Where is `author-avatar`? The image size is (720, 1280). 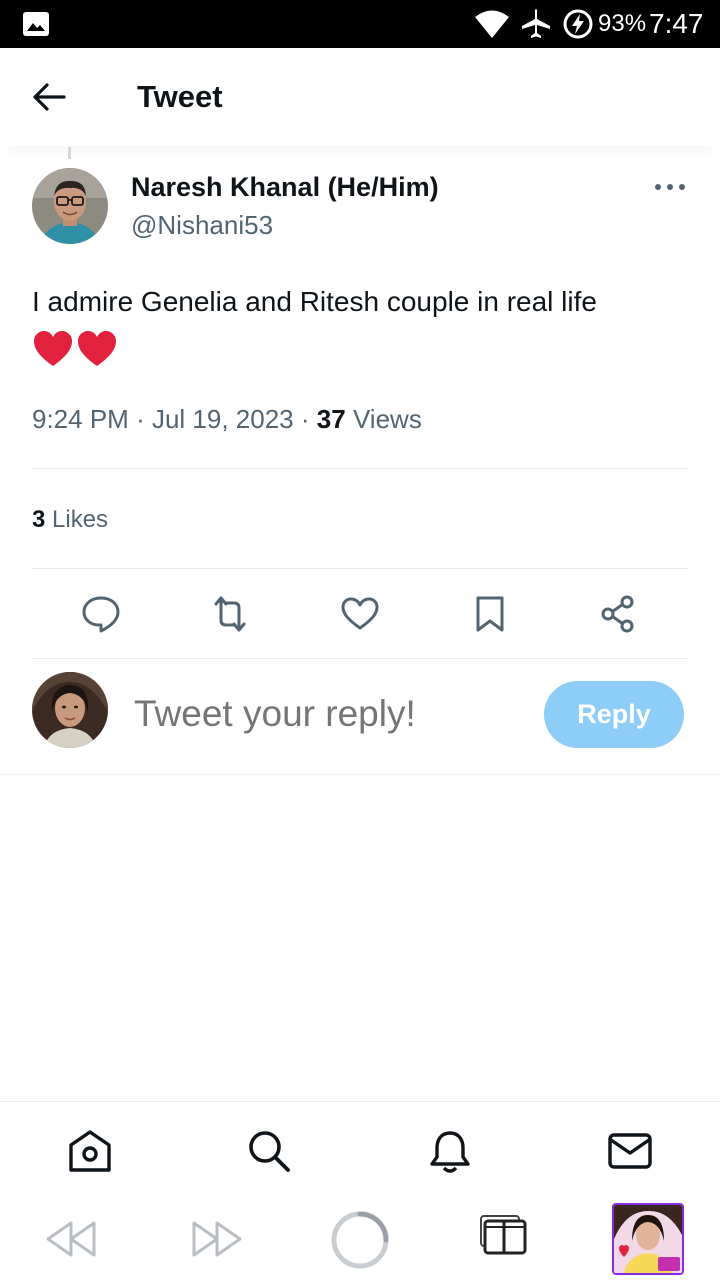 author-avatar is located at coordinates (70, 206).